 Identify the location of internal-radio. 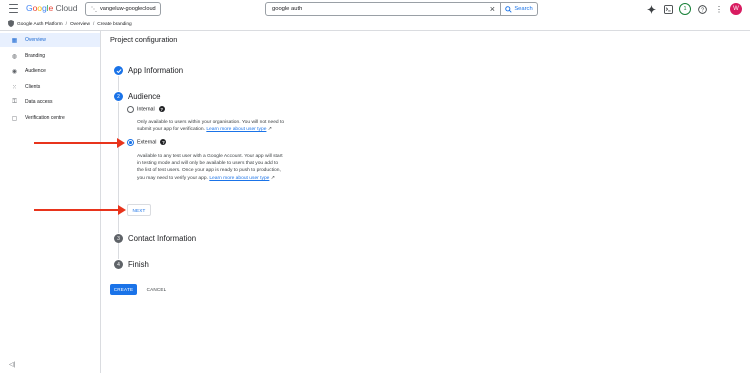
(130, 109).